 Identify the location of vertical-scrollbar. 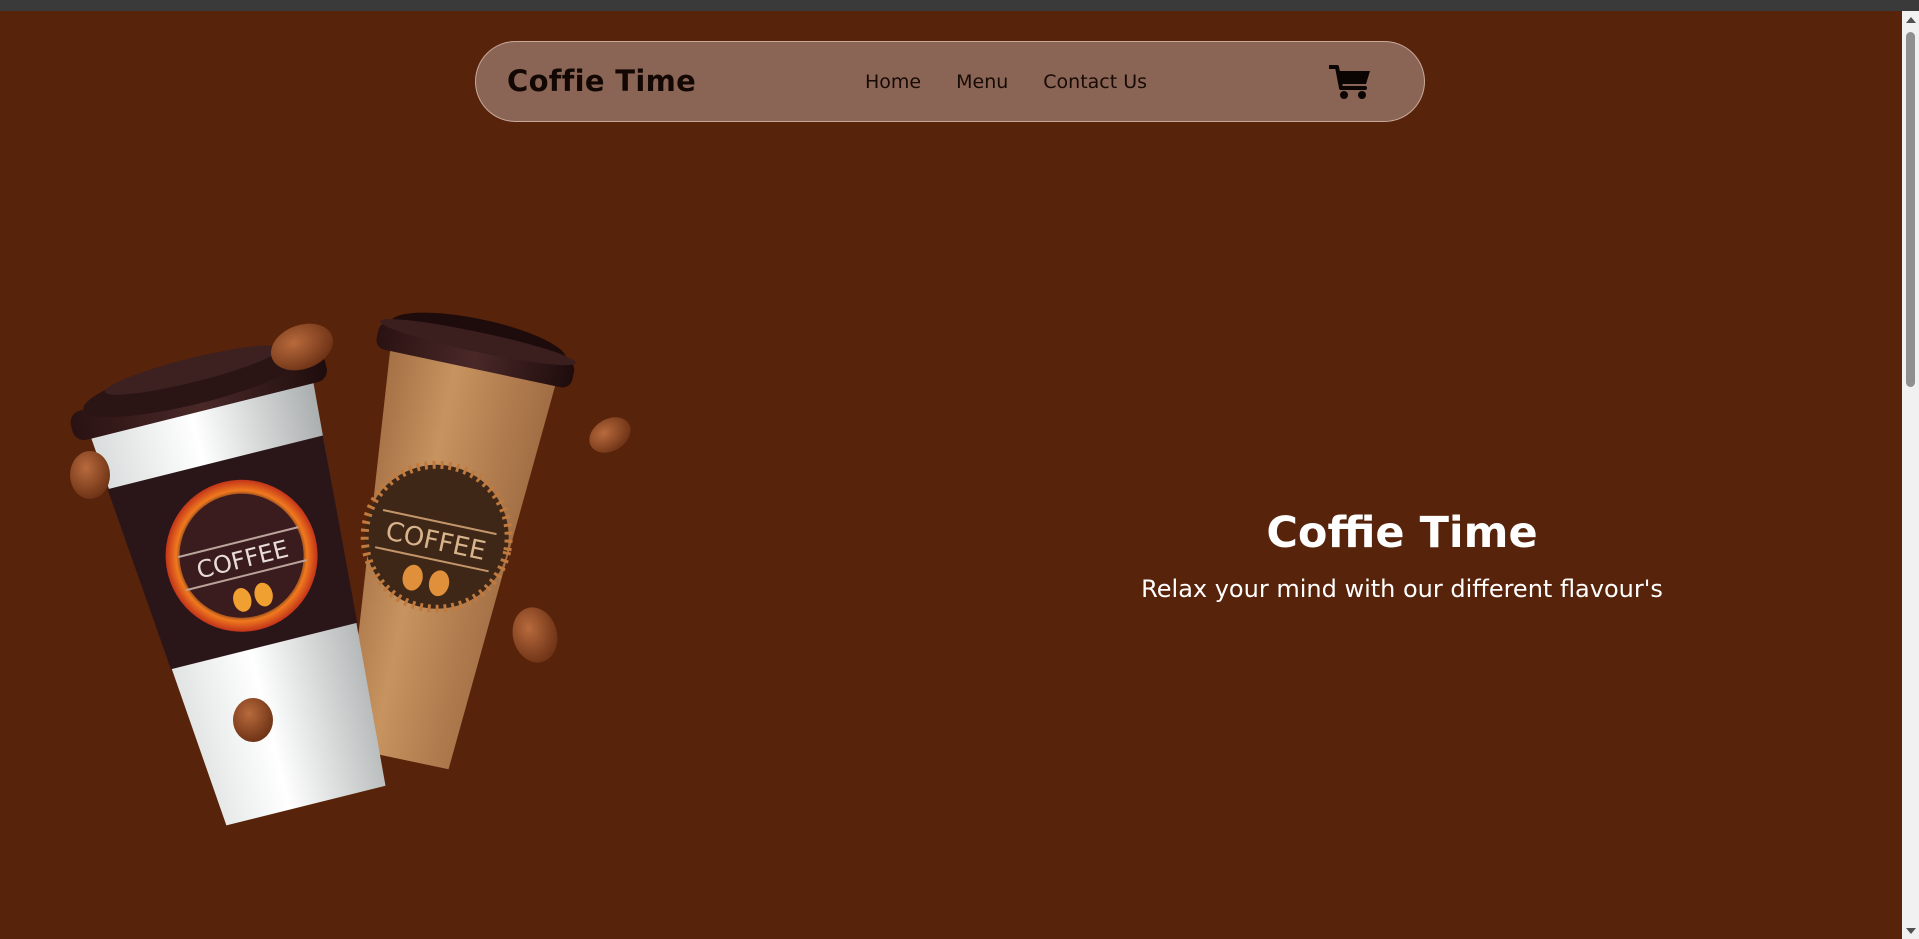
(1910, 475).